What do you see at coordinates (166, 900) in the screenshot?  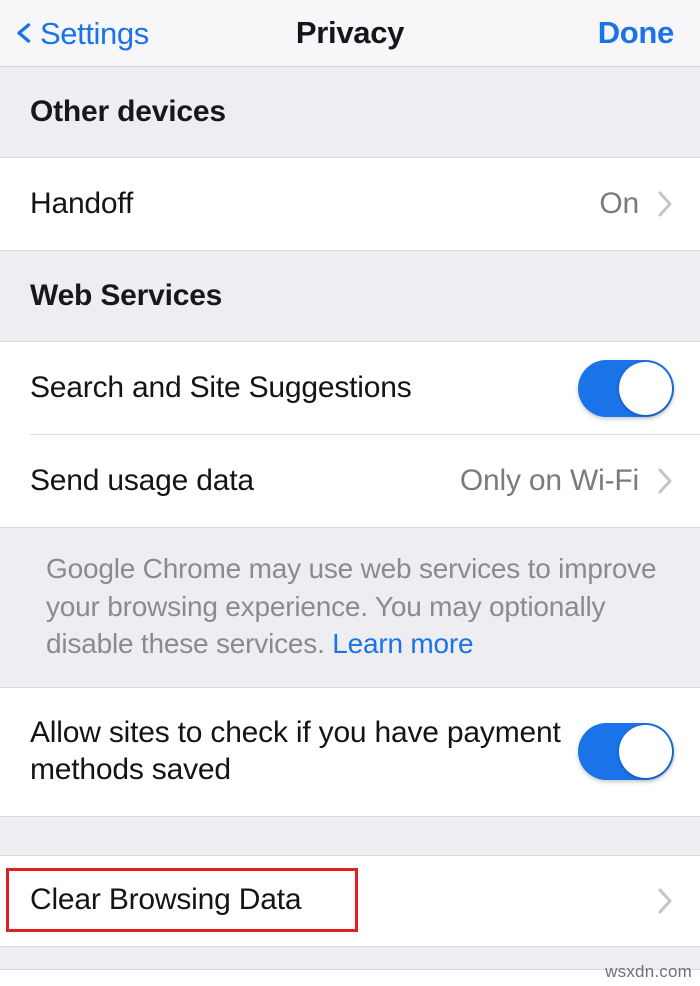 I see `row-clear-browsing-data-label: Clear Browsing Data` at bounding box center [166, 900].